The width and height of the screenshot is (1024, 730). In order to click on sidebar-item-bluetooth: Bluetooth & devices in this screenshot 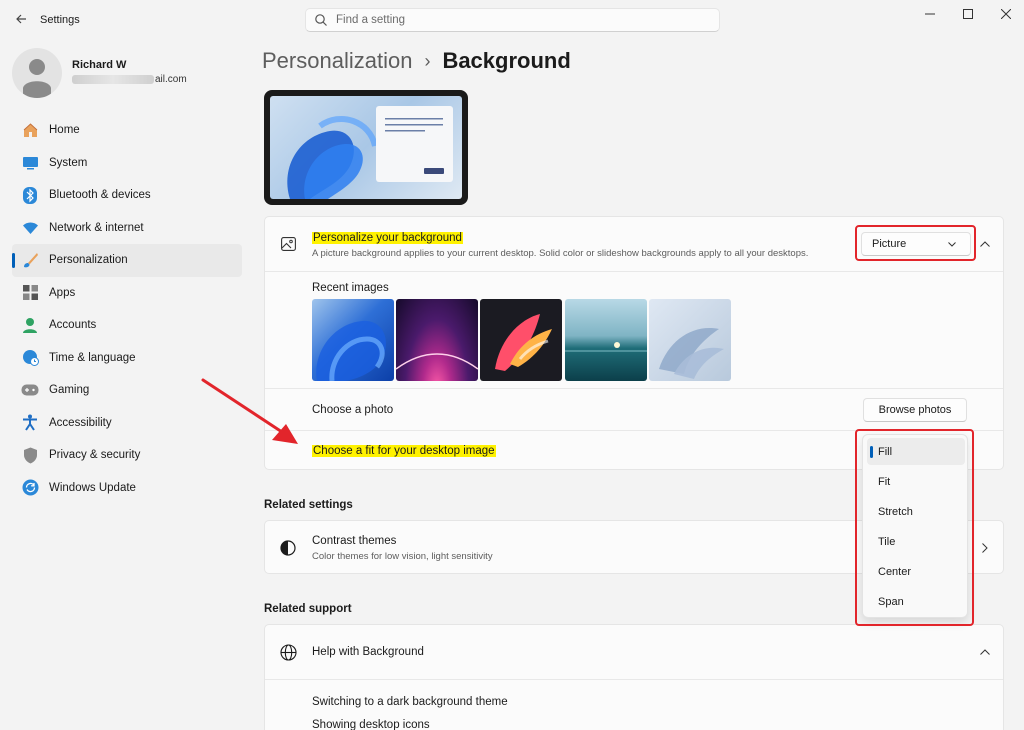, I will do `click(127, 195)`.